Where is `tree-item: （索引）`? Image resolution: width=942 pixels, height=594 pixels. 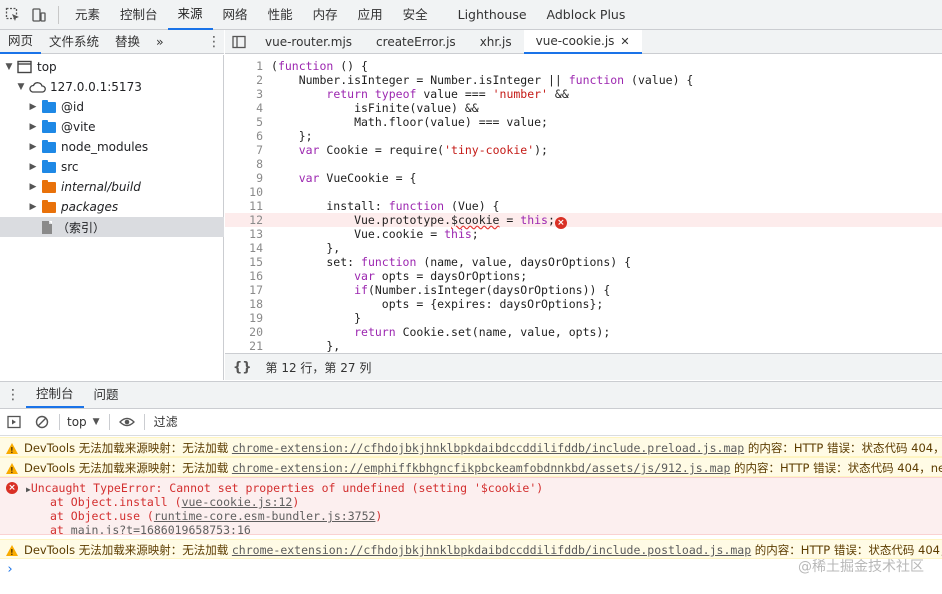 tree-item: （索引） is located at coordinates (112, 227).